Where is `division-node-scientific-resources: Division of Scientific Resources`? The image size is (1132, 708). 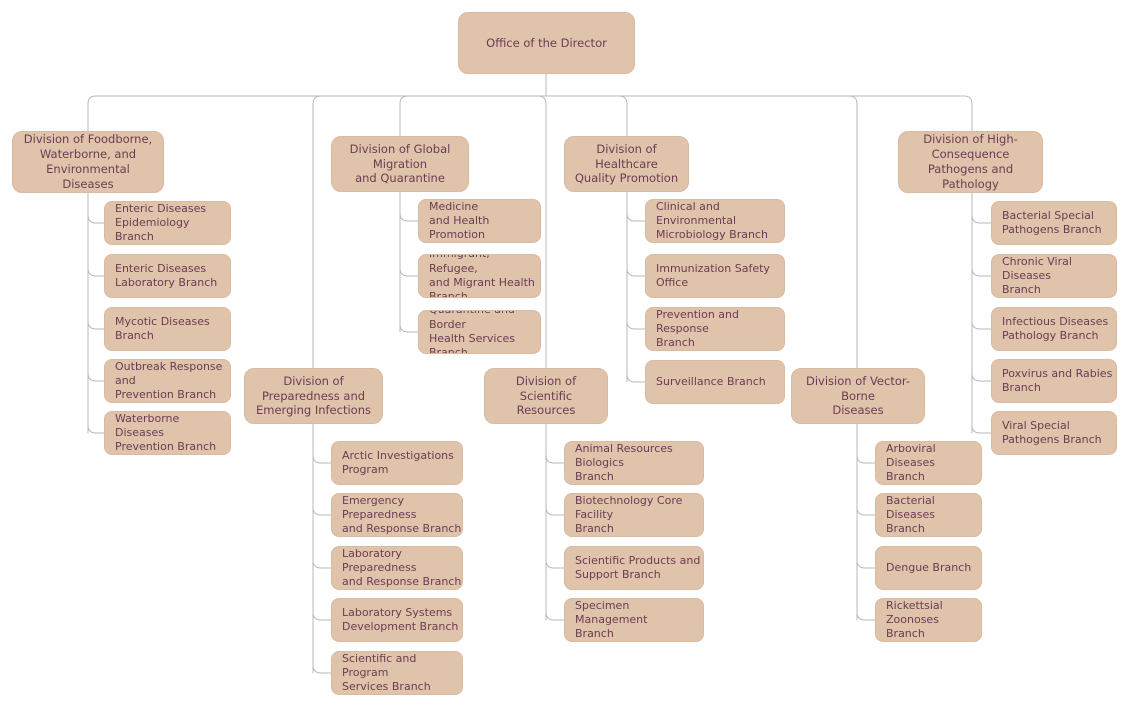
division-node-scientific-resources: Division of Scientific Resources is located at coordinates (546, 396).